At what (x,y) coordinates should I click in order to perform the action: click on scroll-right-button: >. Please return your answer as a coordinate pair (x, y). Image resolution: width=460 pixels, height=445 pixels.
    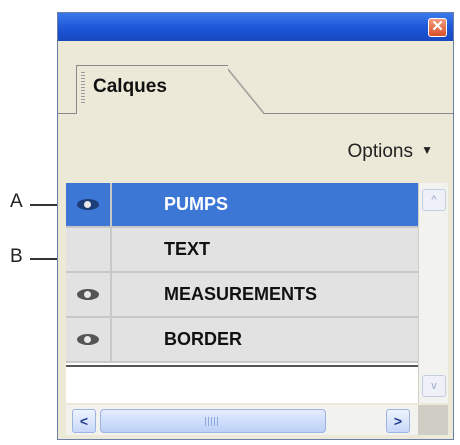
    Looking at the image, I should click on (398, 421).